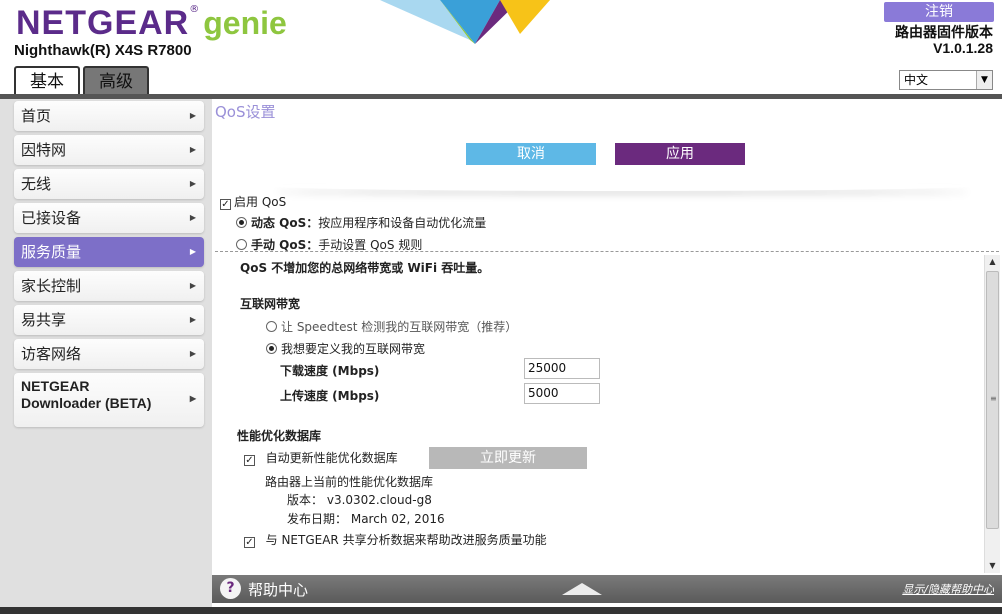 This screenshot has height=614, width=1002. Describe the element at coordinates (944, 33) in the screenshot. I see `firmware-version-label: 路由器固件版本` at that location.